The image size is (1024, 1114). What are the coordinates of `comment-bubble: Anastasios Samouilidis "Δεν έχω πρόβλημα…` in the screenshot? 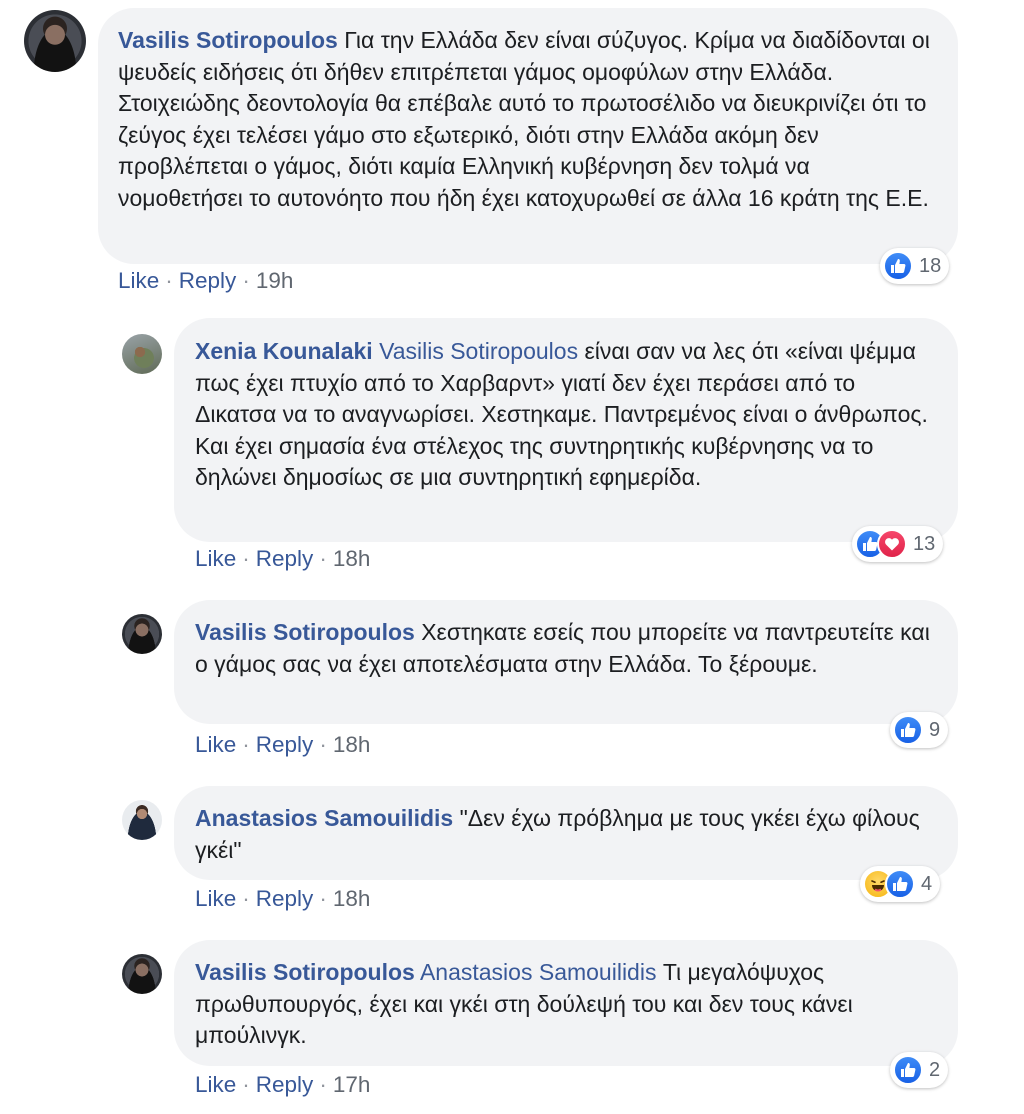 It's located at (566, 833).